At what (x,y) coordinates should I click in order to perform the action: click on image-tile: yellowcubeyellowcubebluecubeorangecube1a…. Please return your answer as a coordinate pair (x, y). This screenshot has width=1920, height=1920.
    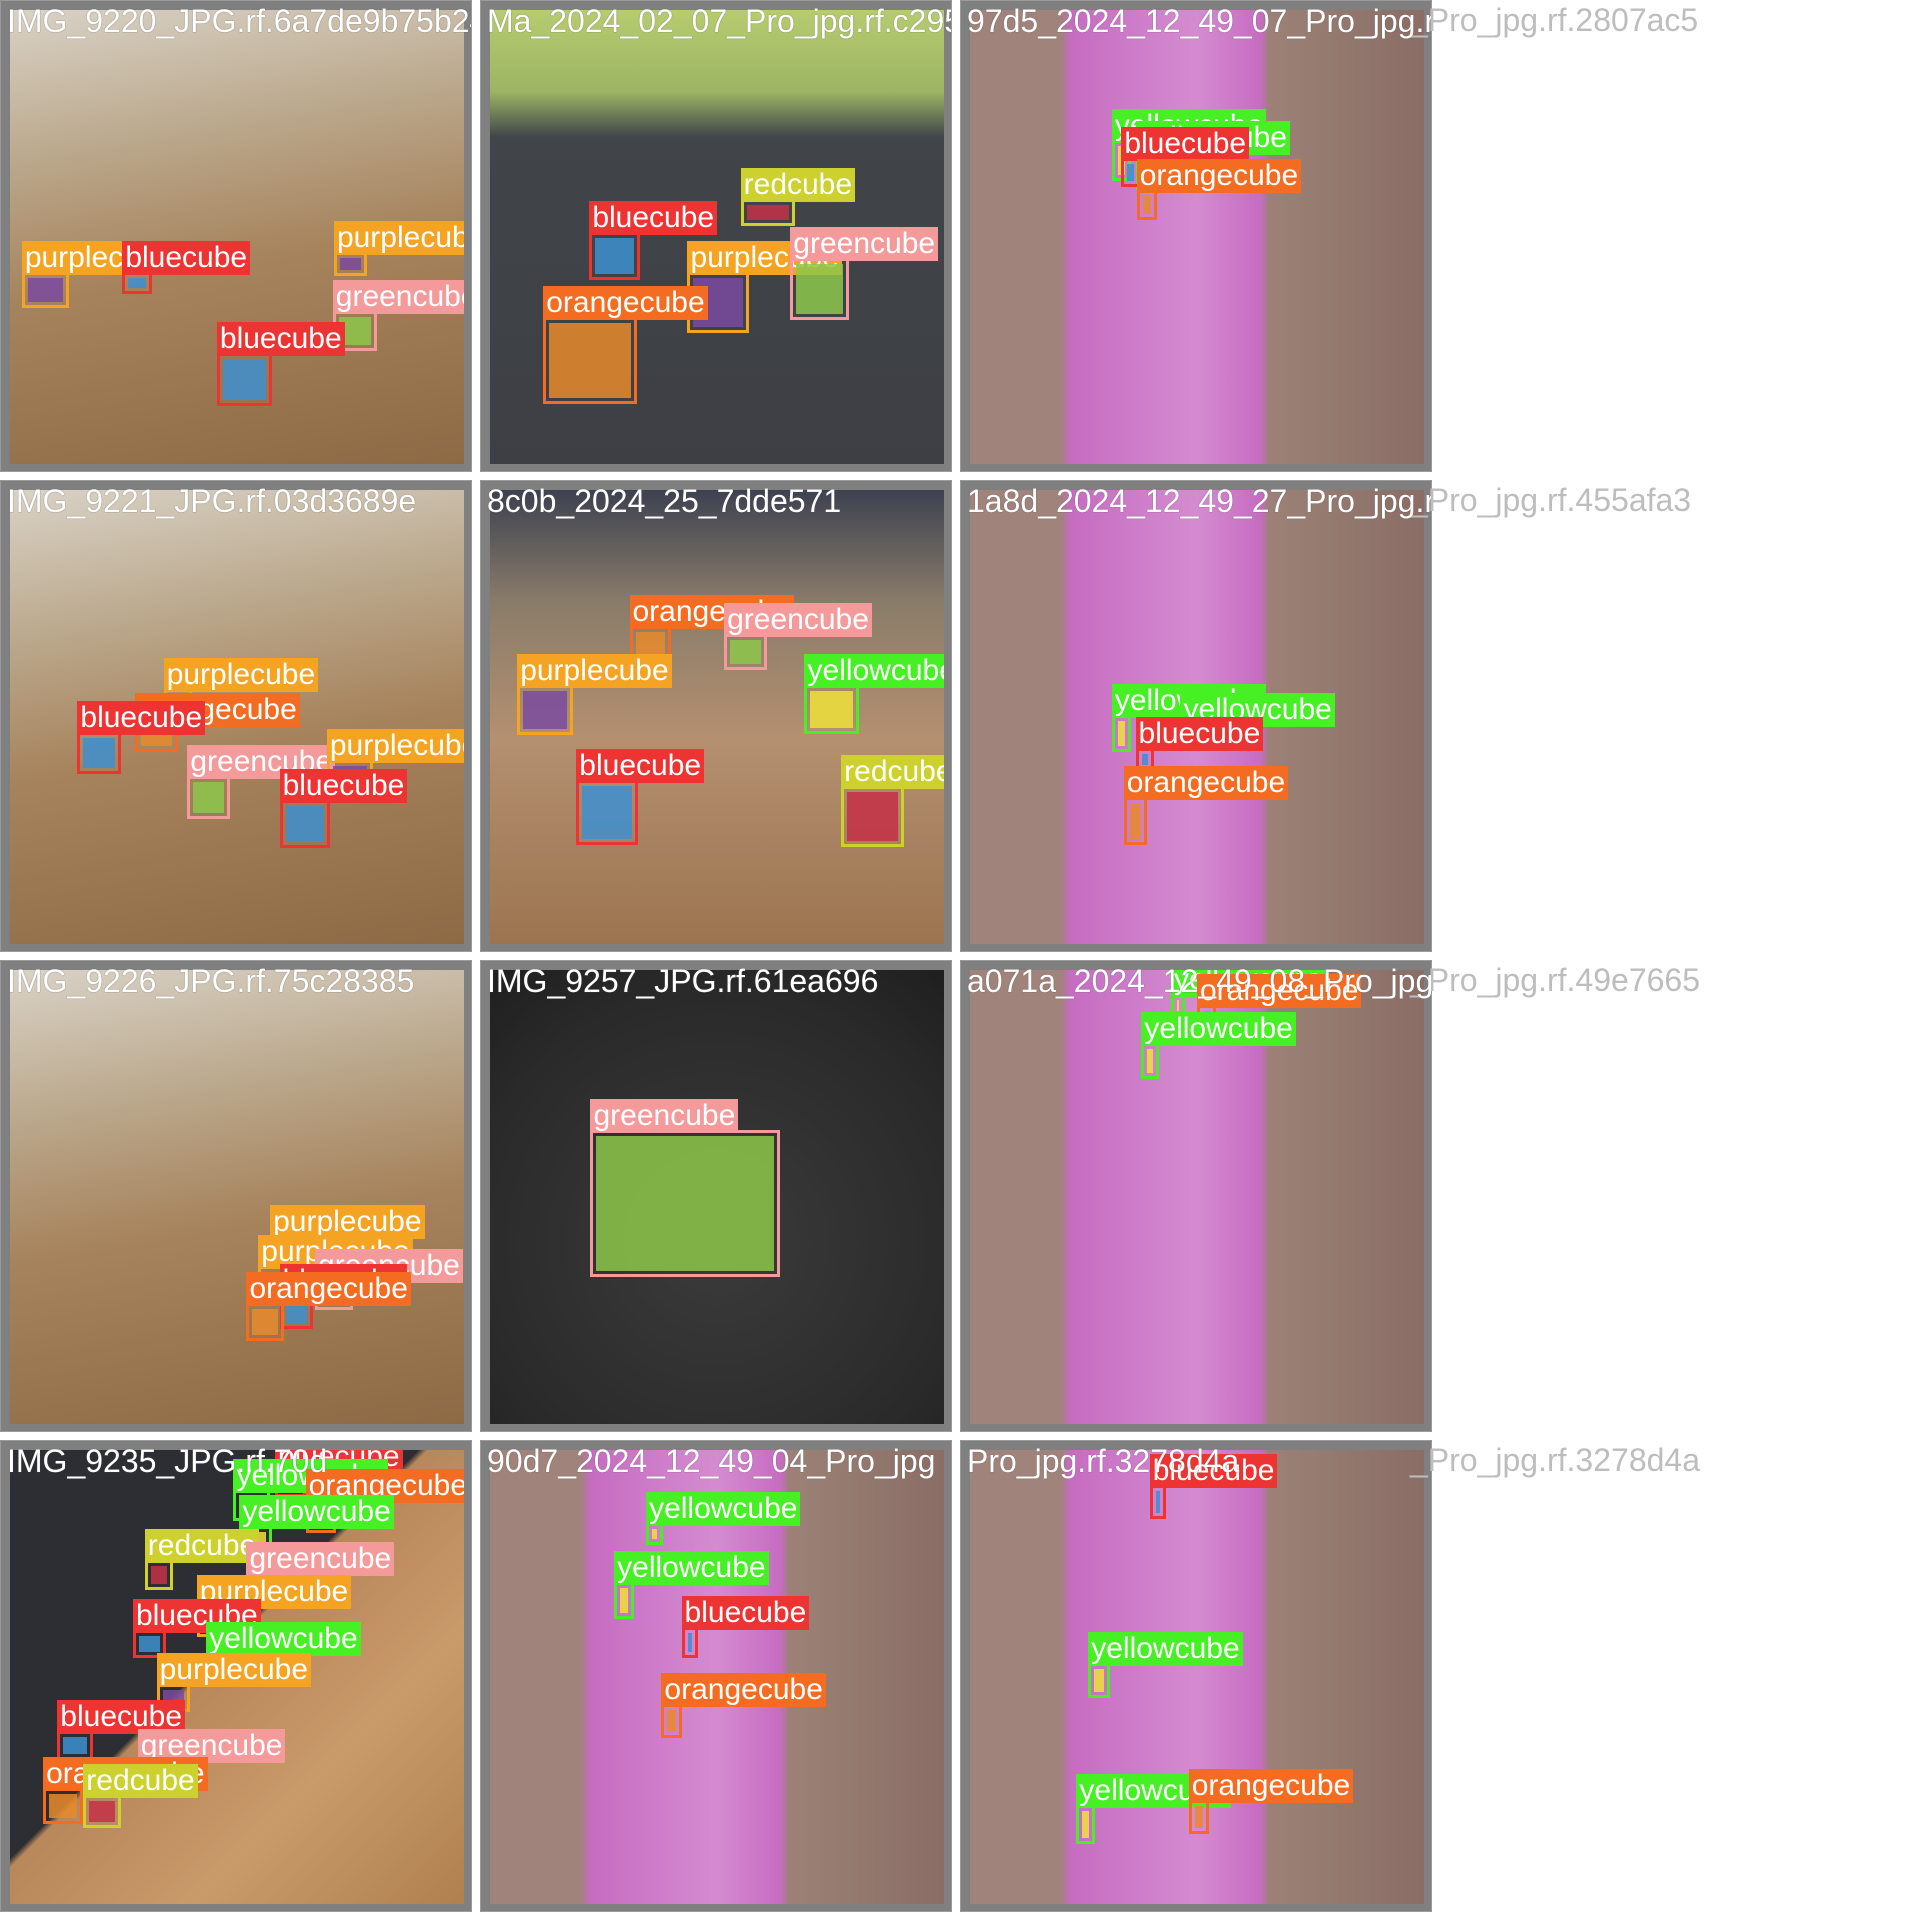
    Looking at the image, I should click on (1196, 716).